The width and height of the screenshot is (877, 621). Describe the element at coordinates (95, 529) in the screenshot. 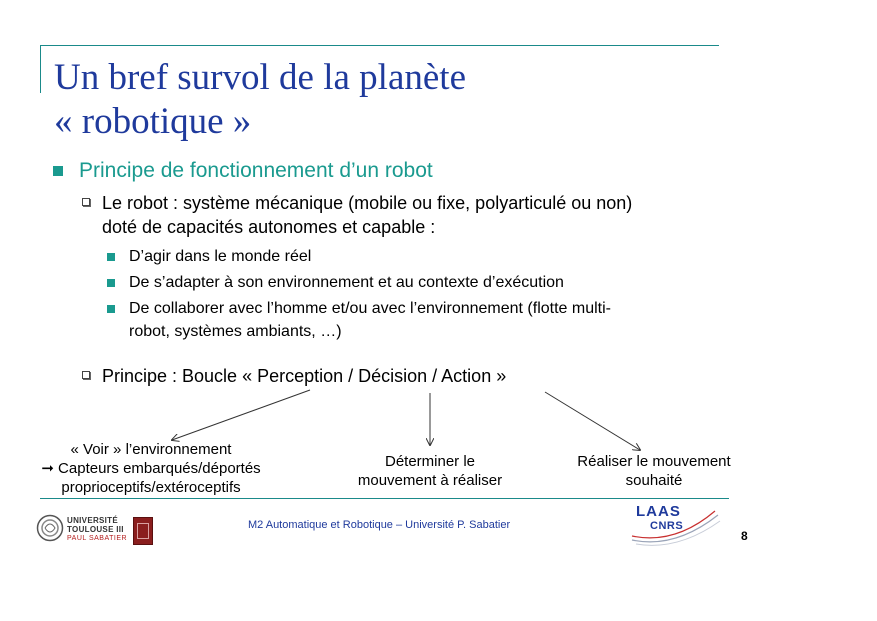

I see `ut-logo-line-2: TOULOUSE III` at that location.